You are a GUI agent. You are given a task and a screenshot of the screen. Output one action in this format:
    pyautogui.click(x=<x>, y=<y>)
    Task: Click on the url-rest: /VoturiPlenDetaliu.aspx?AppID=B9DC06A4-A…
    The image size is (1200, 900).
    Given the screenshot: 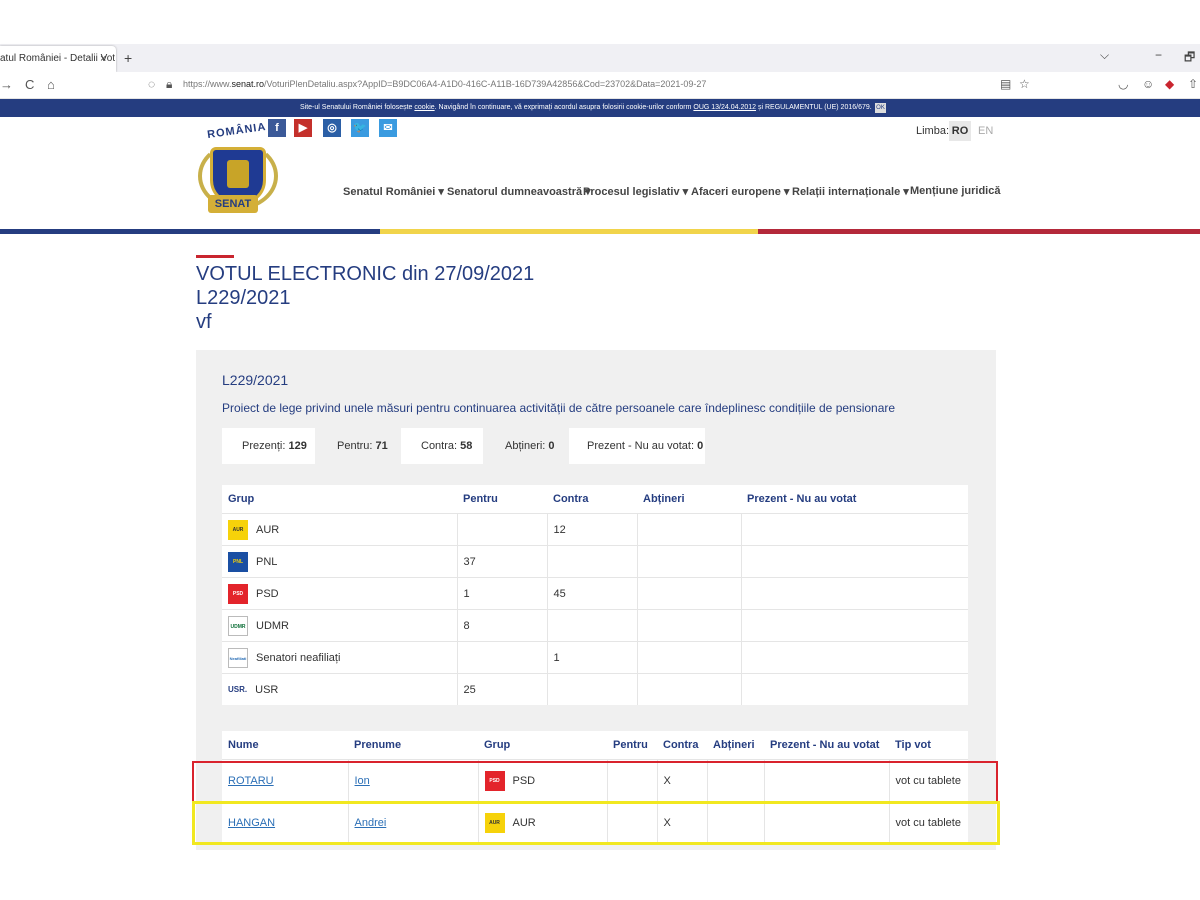 What is the action you would take?
    pyautogui.click(x=485, y=84)
    